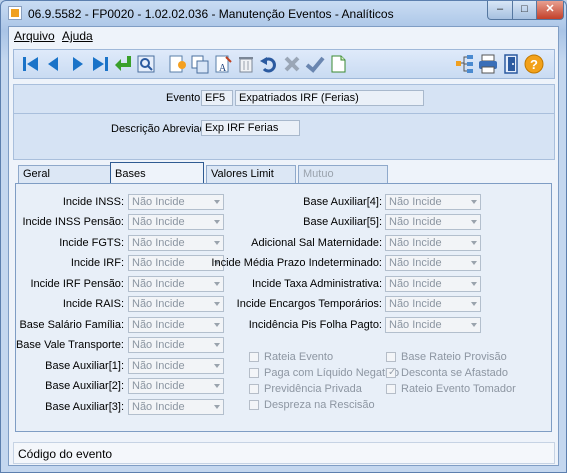 This screenshot has width=567, height=473. I want to click on last-record-icon, so click(100, 64).